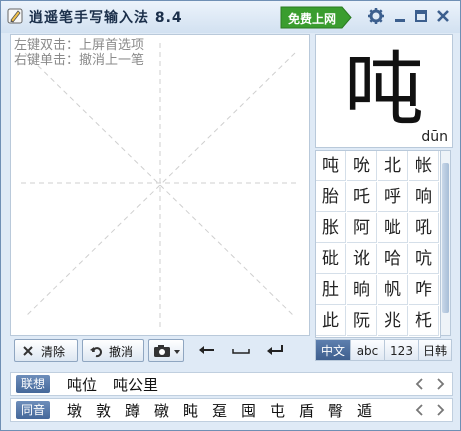 The height and width of the screenshot is (431, 461). I want to click on candidate-cell: 吭, so click(424, 259).